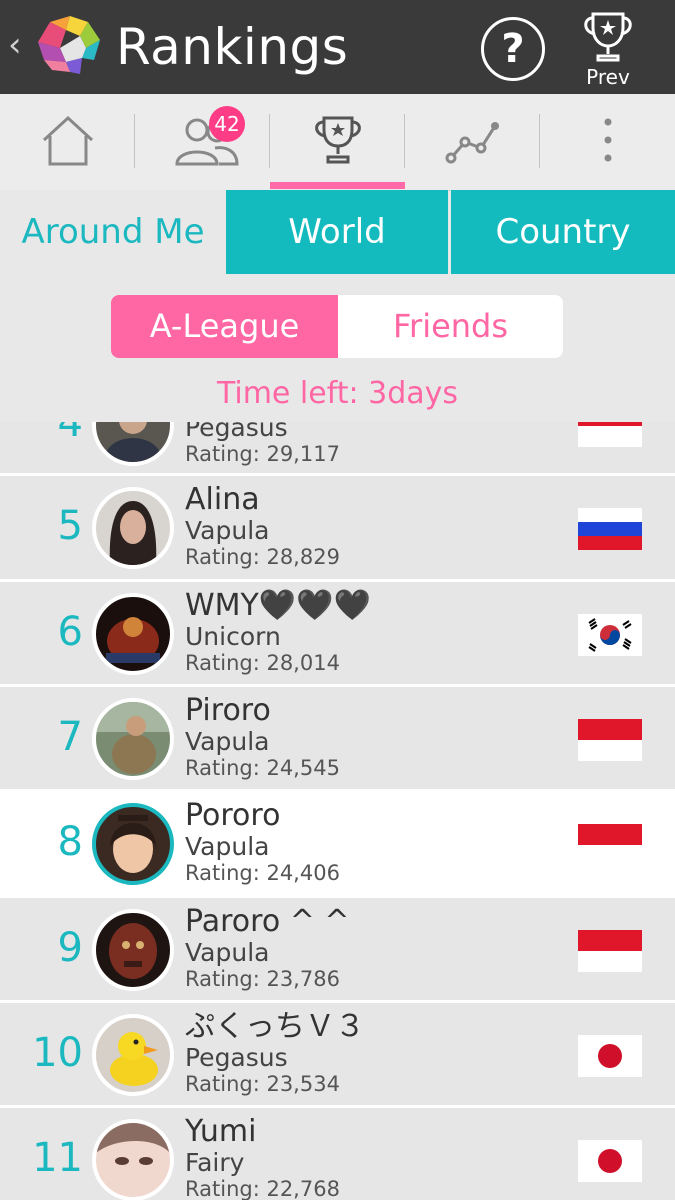  What do you see at coordinates (337, 842) in the screenshot?
I see `ranking-row-current-user: 8 Pororo Vapula Rating: 24,406` at bounding box center [337, 842].